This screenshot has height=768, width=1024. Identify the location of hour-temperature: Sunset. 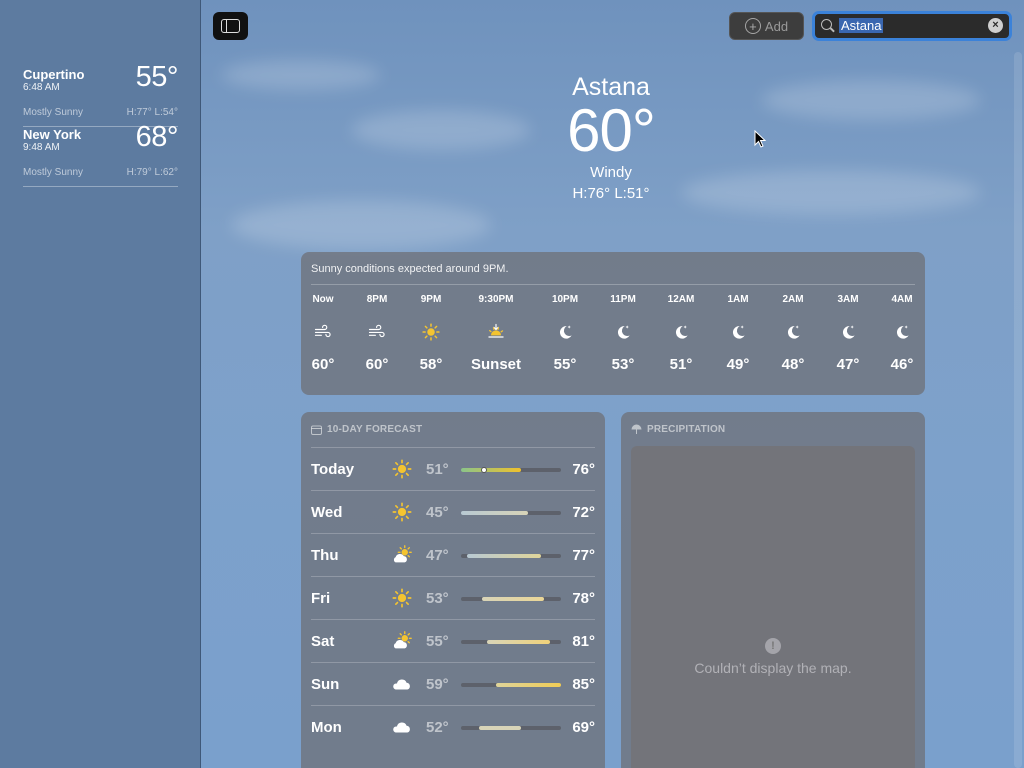
(495, 364).